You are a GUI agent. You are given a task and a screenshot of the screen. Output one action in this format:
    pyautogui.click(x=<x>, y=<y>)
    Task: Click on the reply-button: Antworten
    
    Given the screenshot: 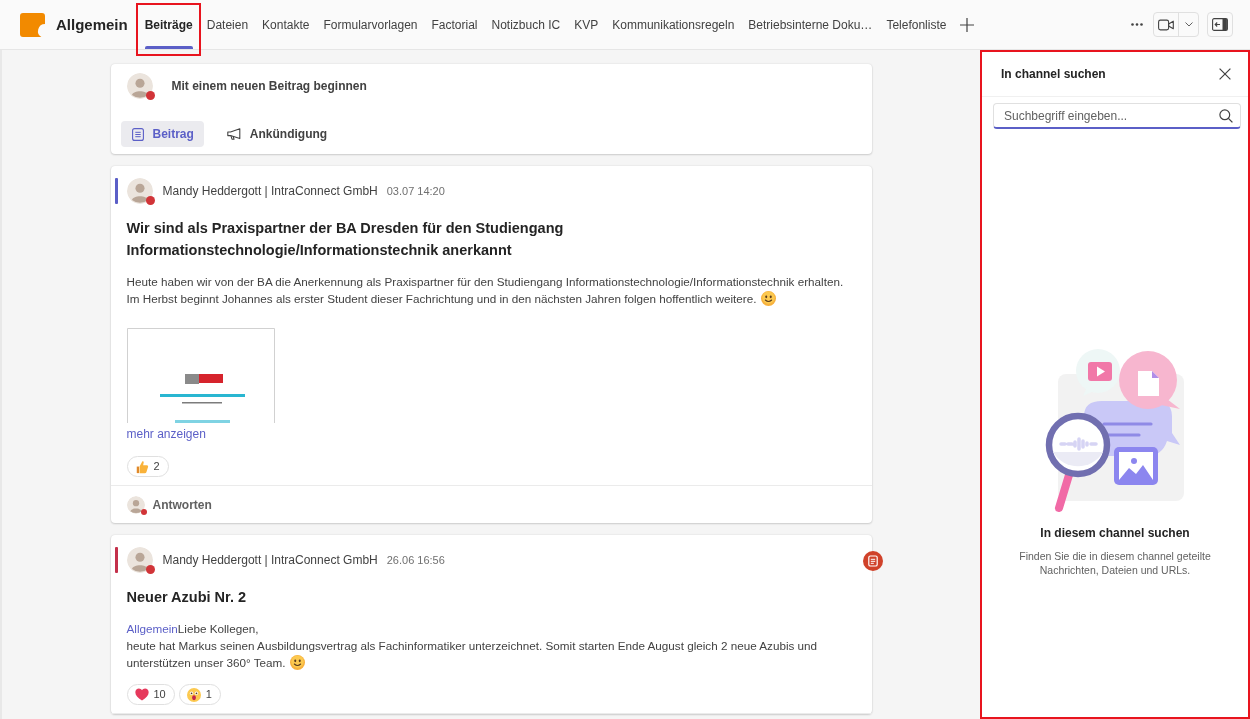 What is the action you would take?
    pyautogui.click(x=182, y=504)
    